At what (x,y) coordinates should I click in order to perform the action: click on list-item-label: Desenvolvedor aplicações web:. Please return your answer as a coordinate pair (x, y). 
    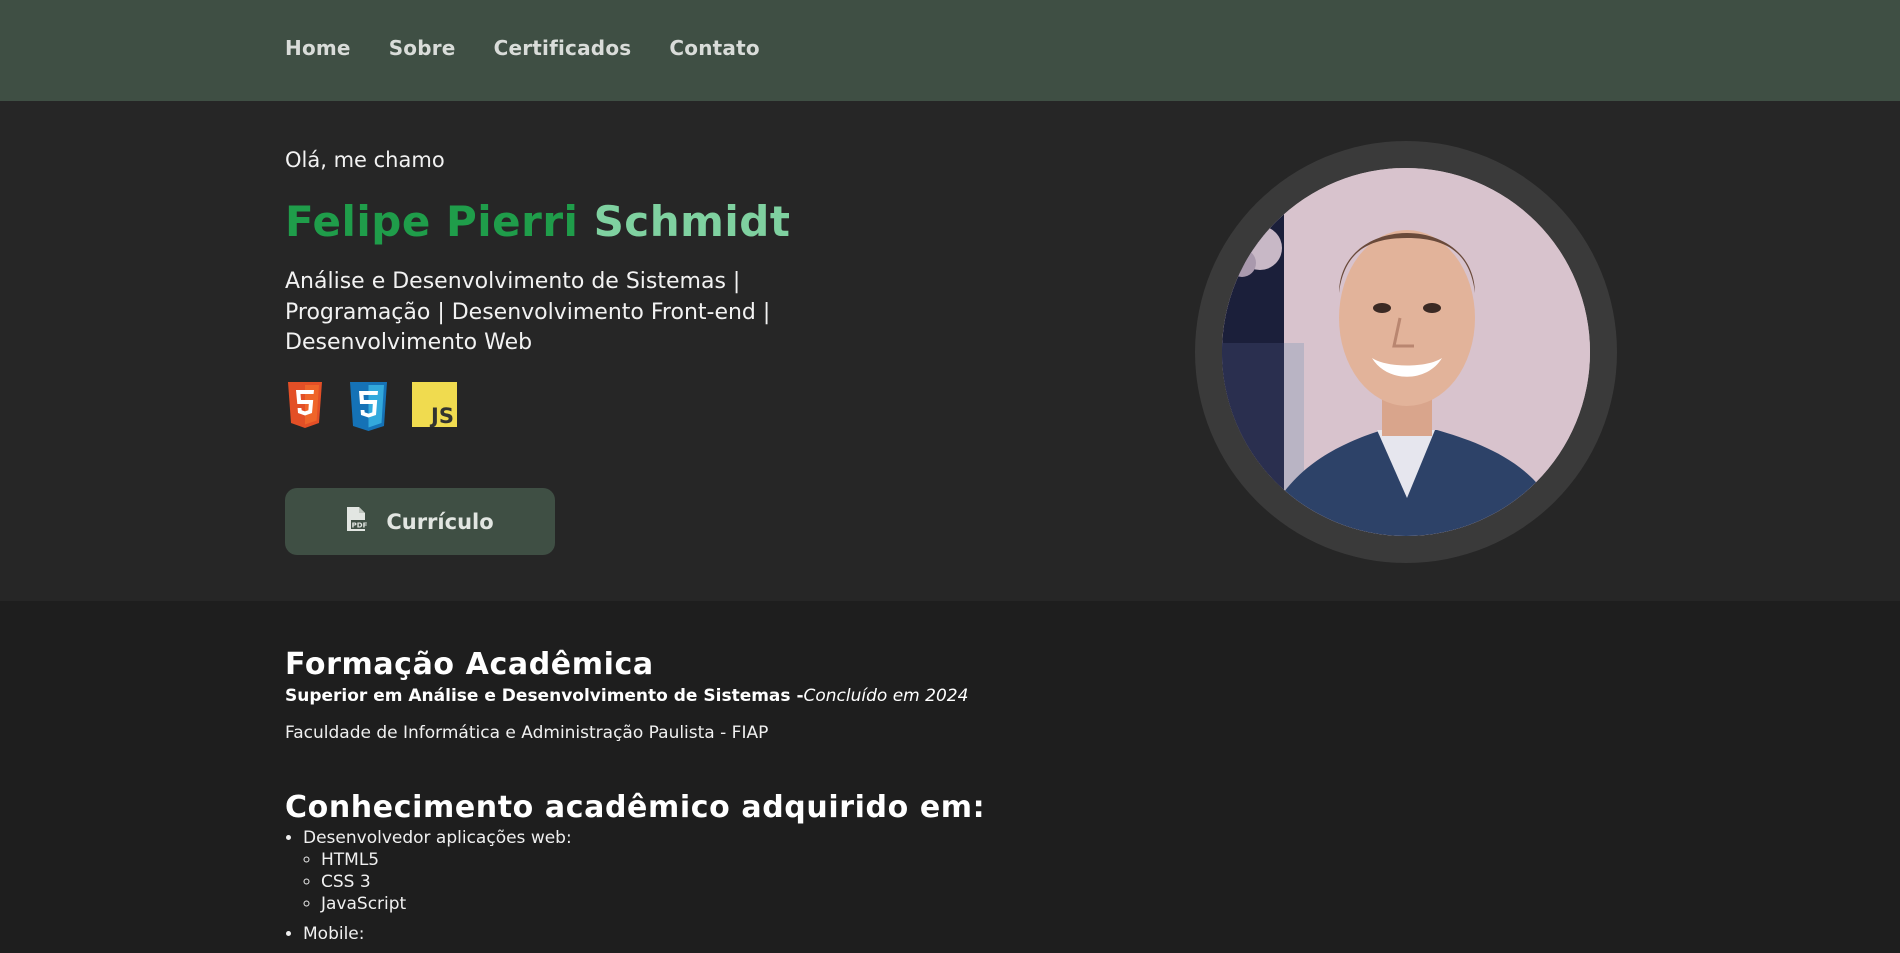
    Looking at the image, I should click on (437, 838).